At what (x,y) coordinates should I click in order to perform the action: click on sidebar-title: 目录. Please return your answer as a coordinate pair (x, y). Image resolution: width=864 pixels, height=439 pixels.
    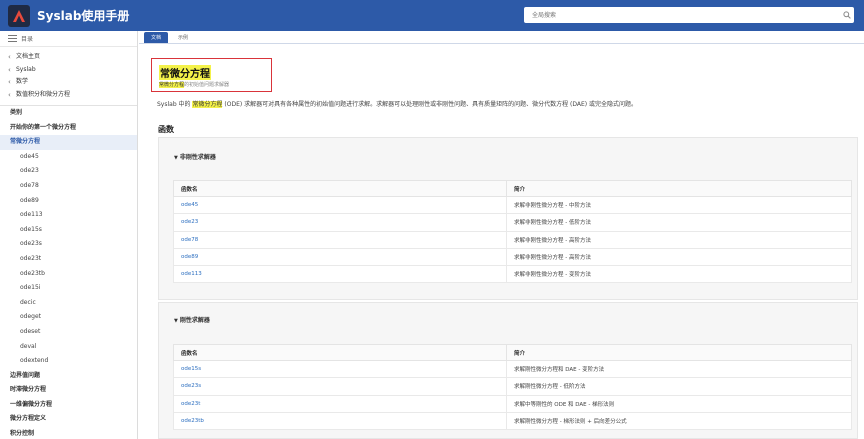
    Looking at the image, I should click on (27, 39).